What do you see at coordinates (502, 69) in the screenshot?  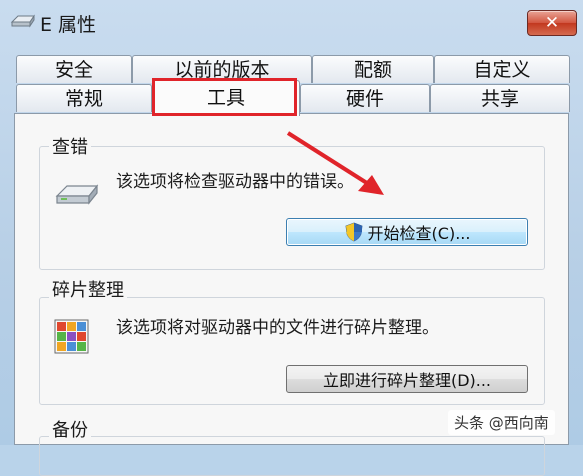 I see `tab-customize: 自定义` at bounding box center [502, 69].